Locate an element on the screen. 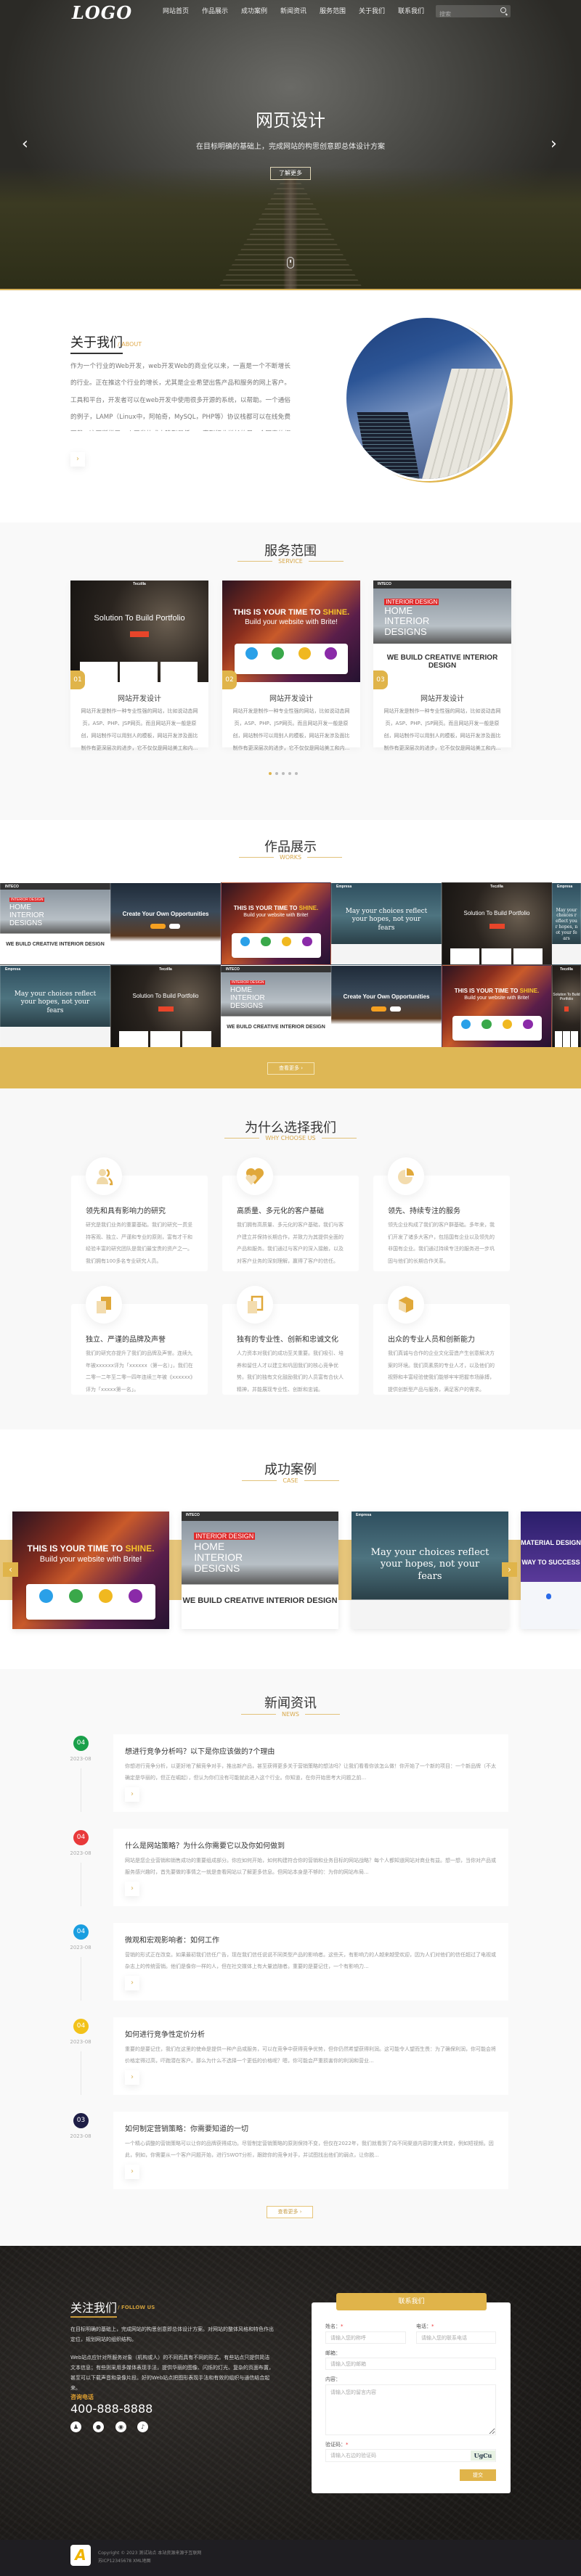  phone-label-text: 电话： is located at coordinates (423, 2326).